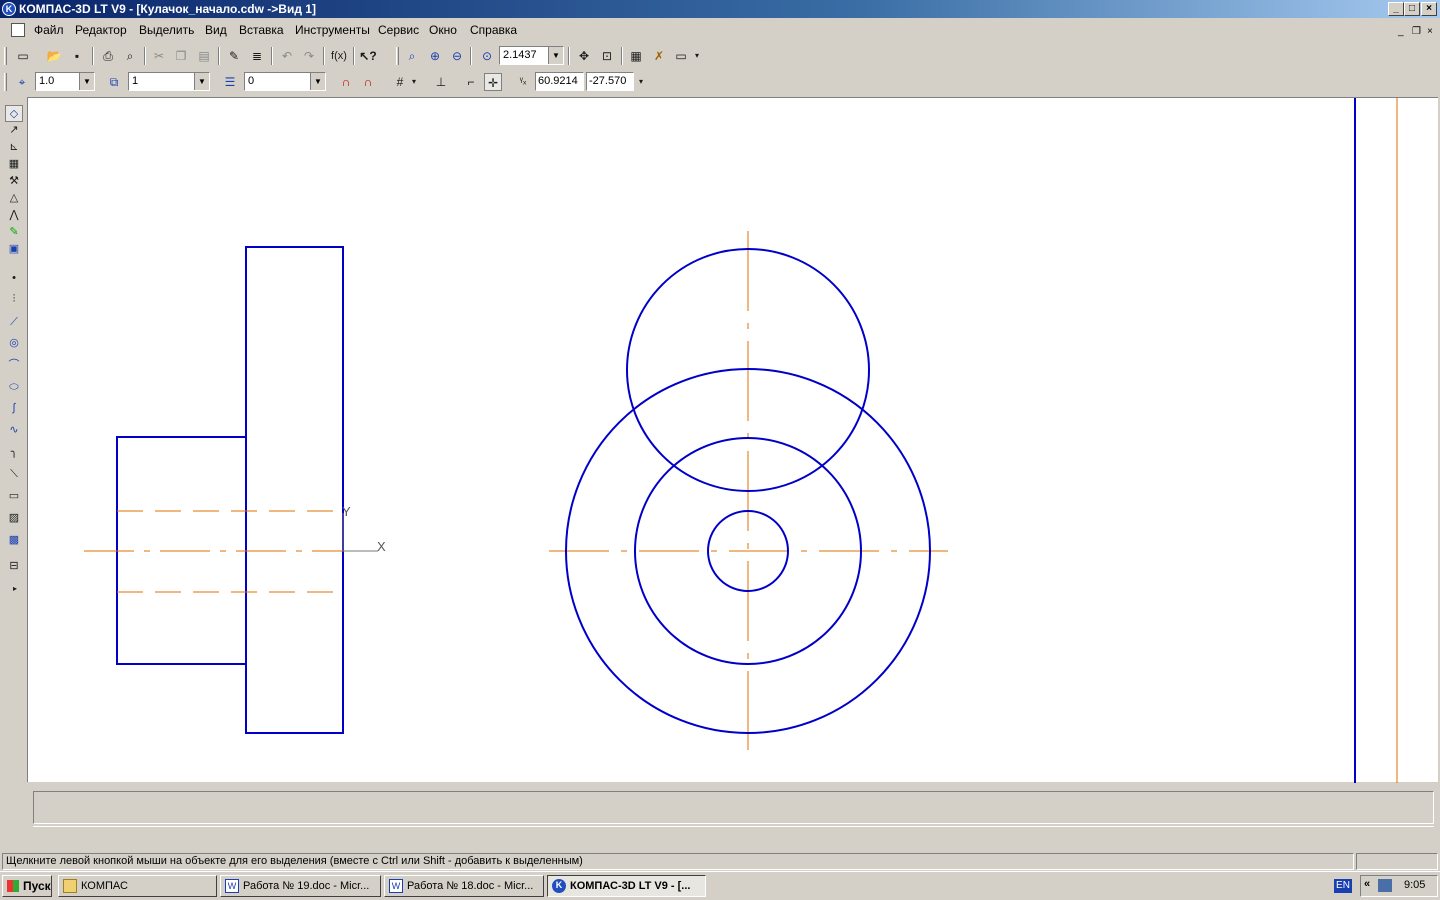  I want to click on network-icon, so click(1385, 885).